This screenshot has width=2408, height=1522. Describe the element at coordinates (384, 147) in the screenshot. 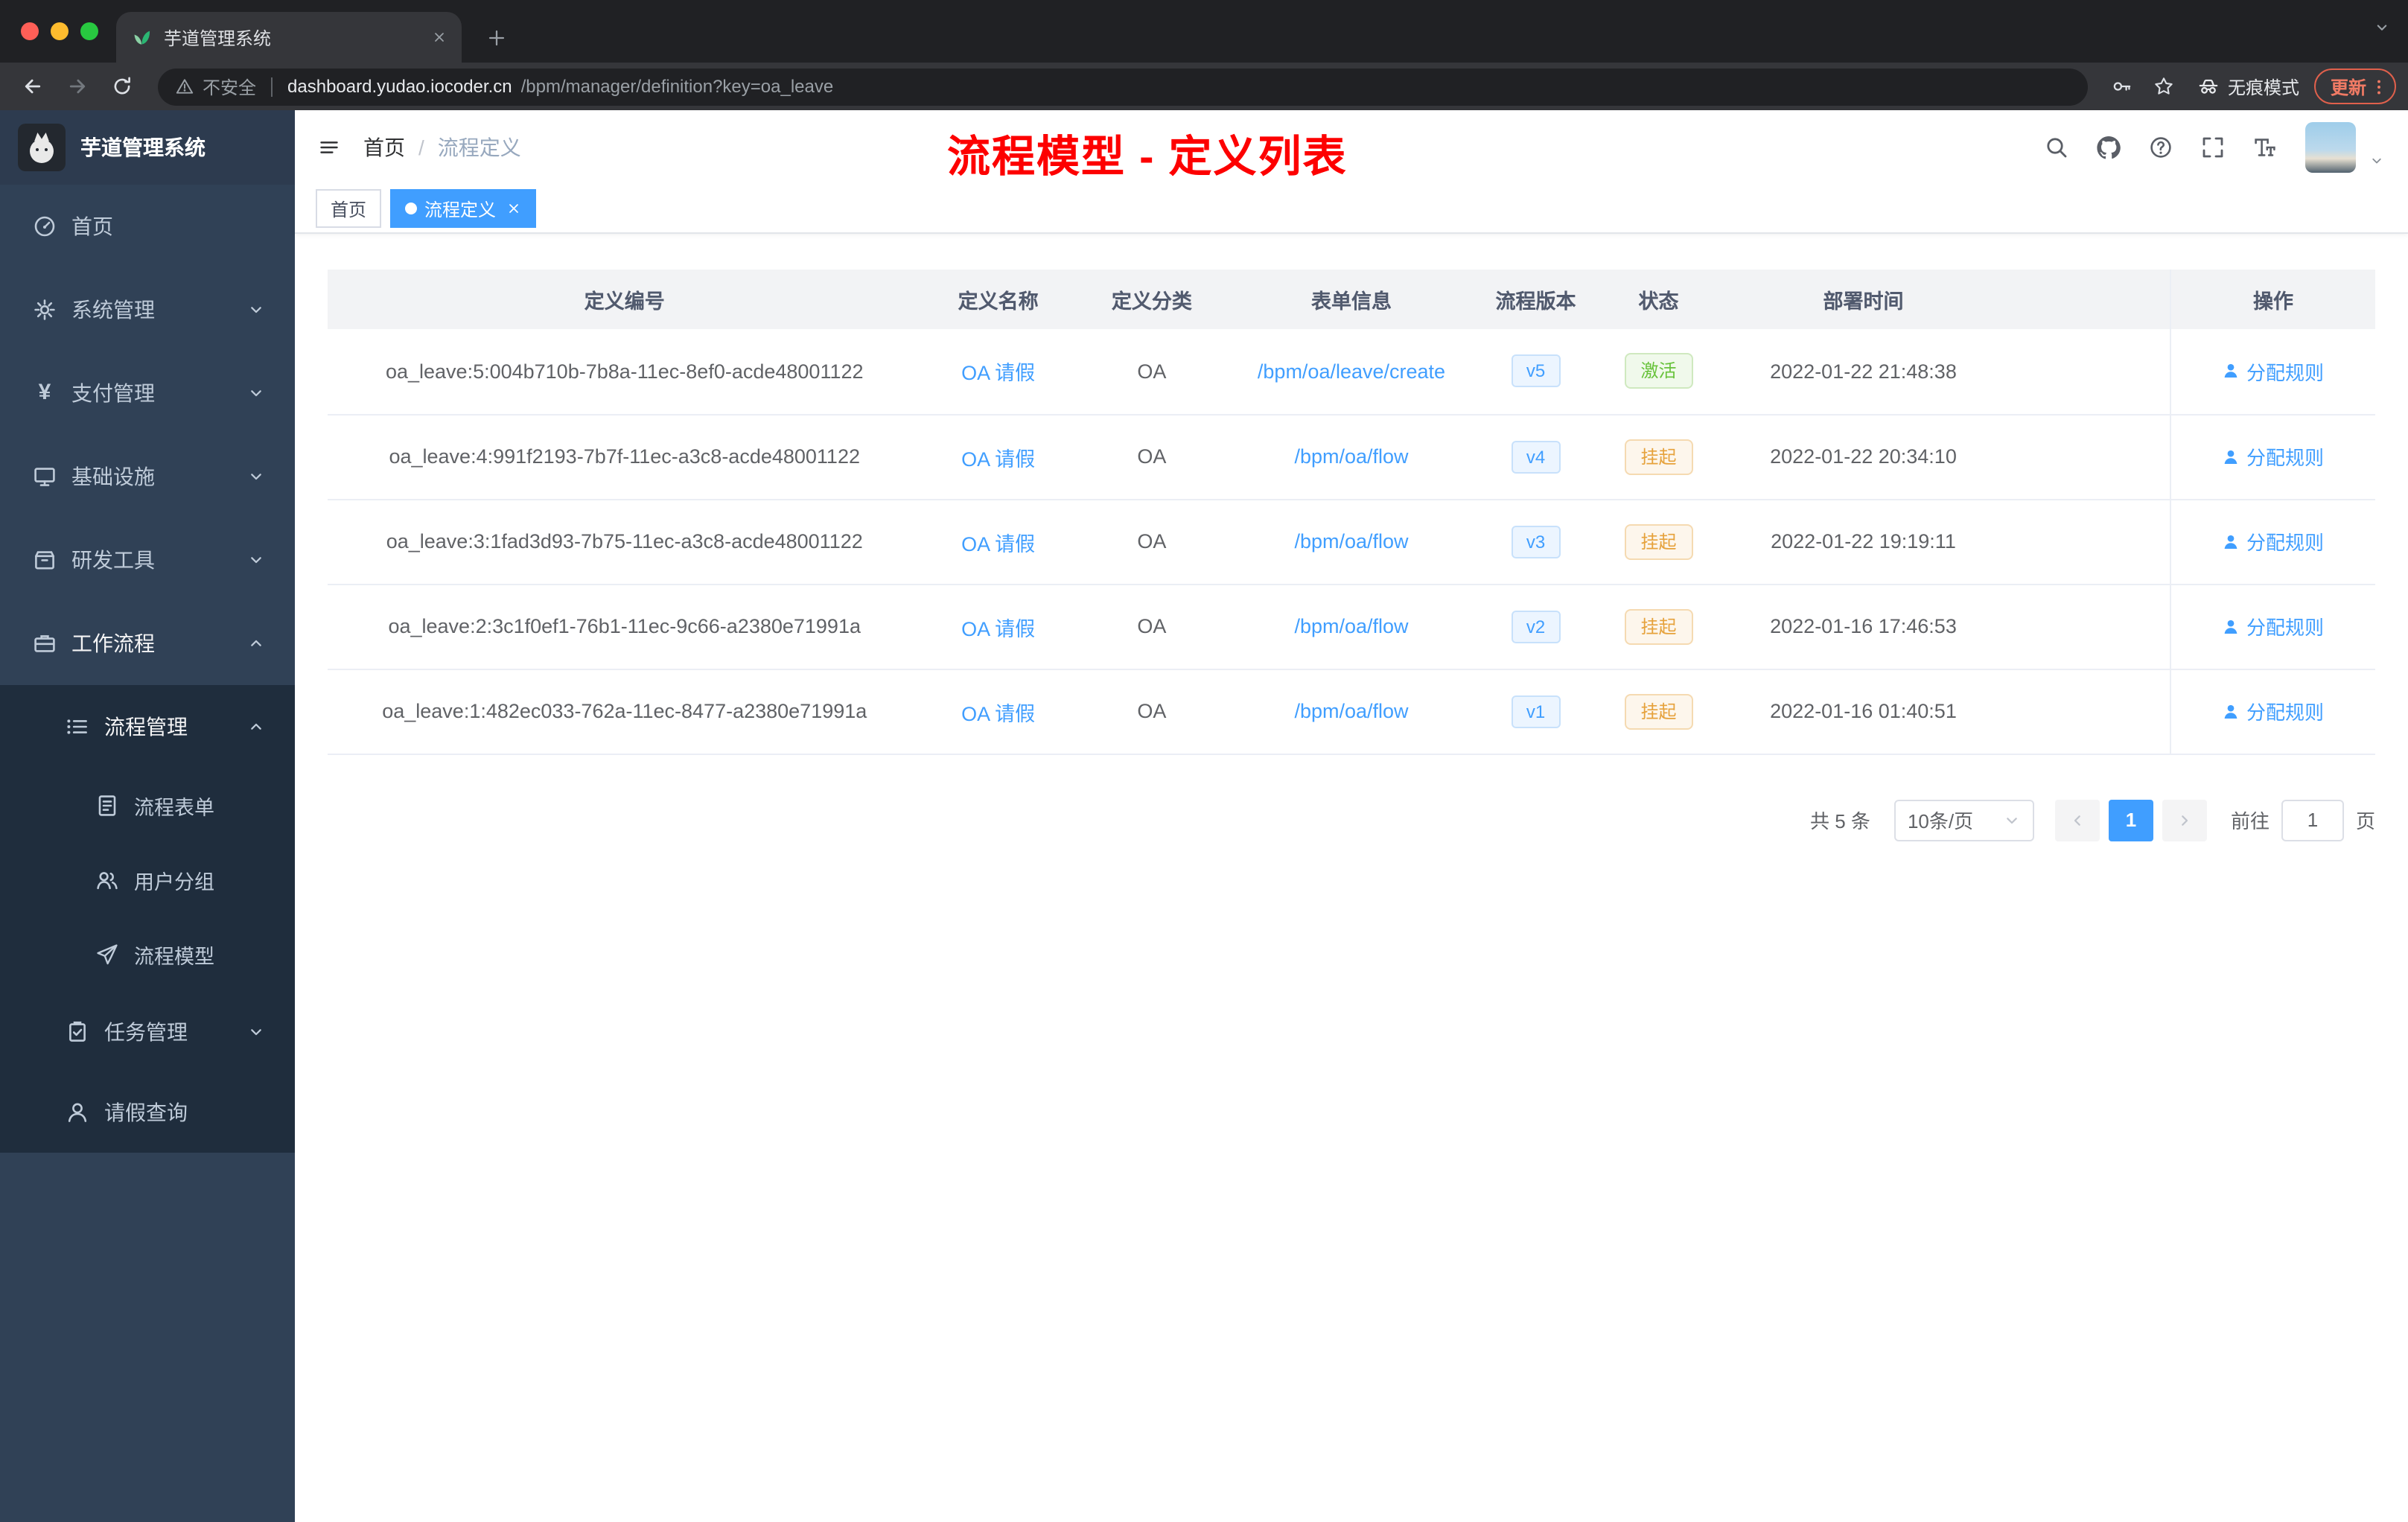

I see `breadcrumb-home: 首页` at that location.